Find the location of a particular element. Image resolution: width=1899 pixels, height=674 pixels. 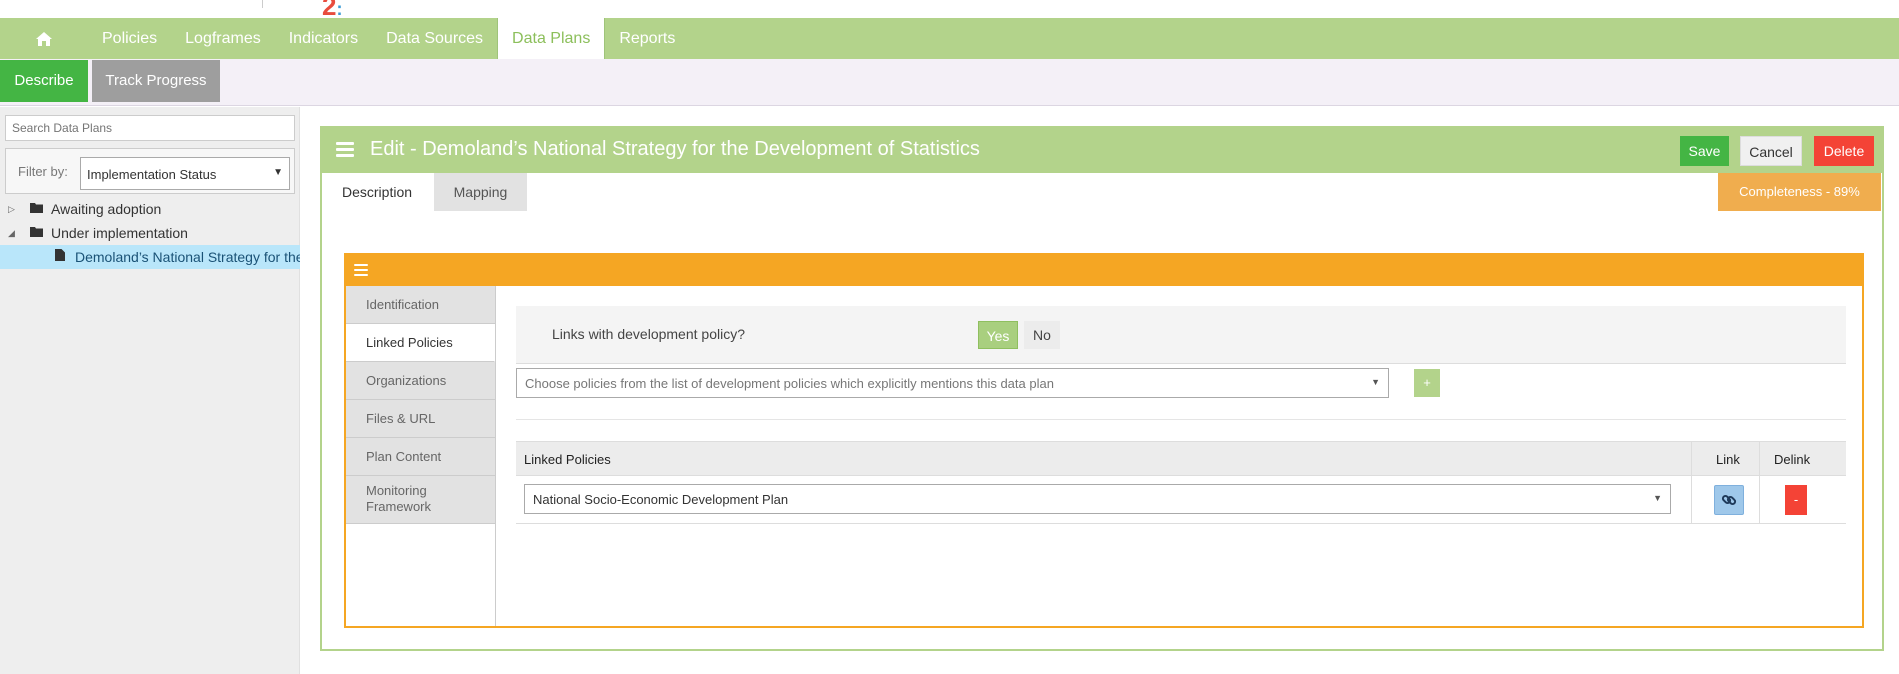

link-icon is located at coordinates (1729, 500).